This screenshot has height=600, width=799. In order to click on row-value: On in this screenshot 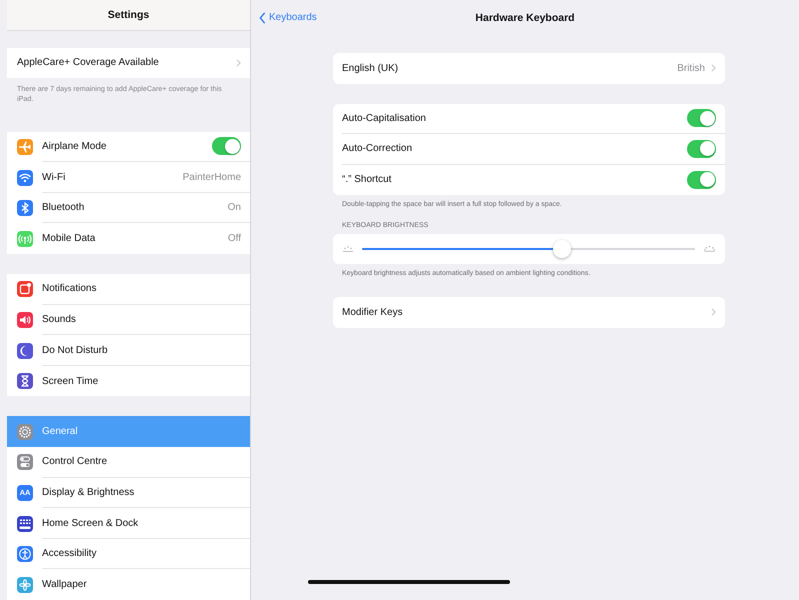, I will do `click(234, 208)`.